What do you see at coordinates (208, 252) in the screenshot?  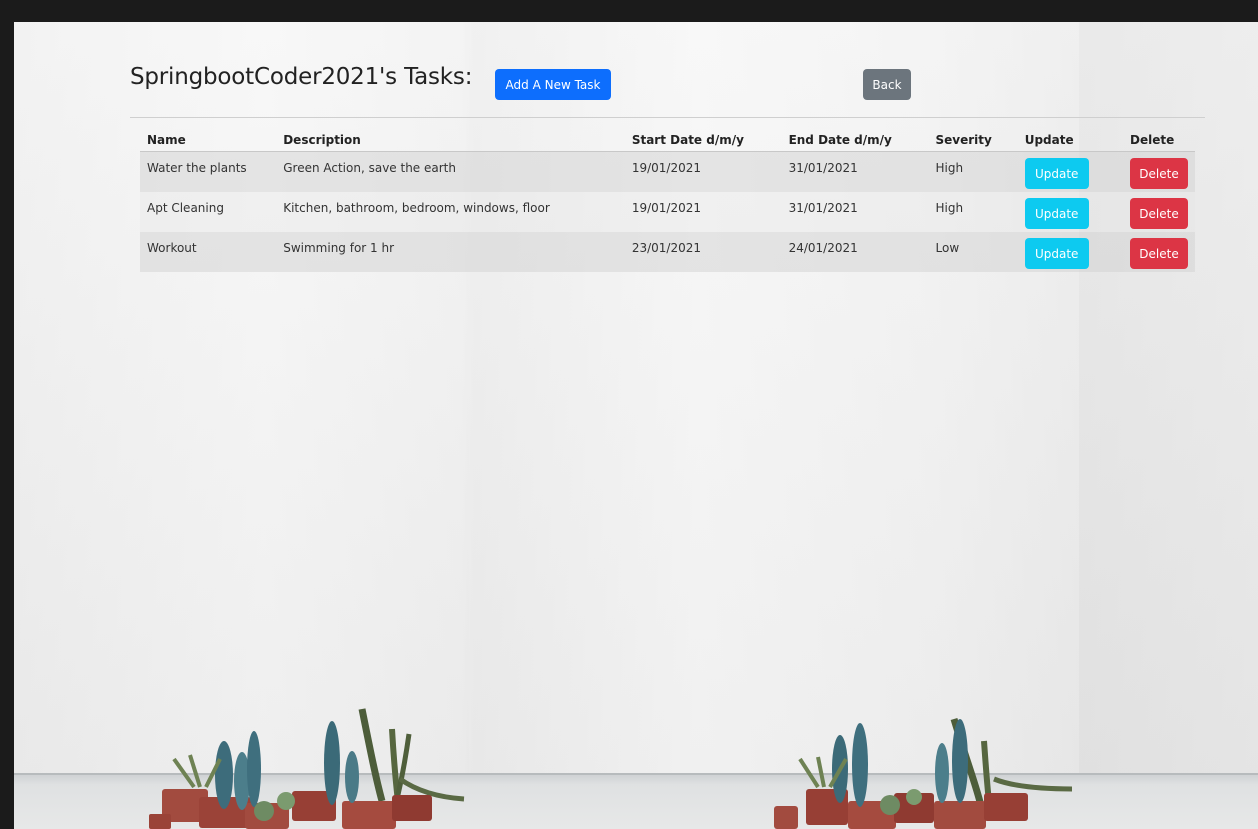 I see `cell-name: Workout` at bounding box center [208, 252].